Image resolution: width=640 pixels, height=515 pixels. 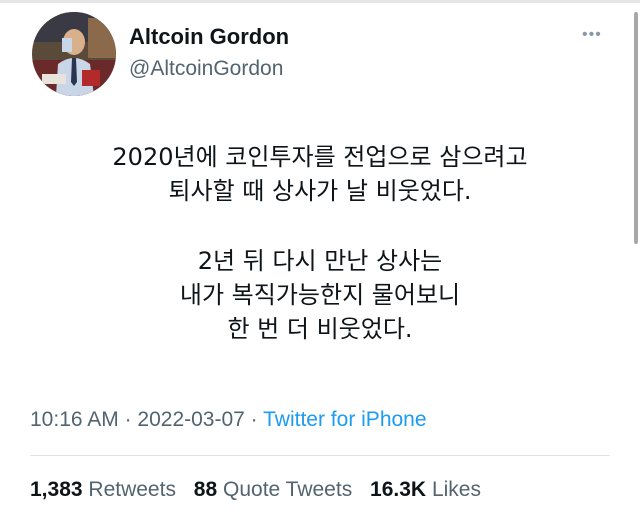 I want to click on avatar-photo, so click(x=74, y=54).